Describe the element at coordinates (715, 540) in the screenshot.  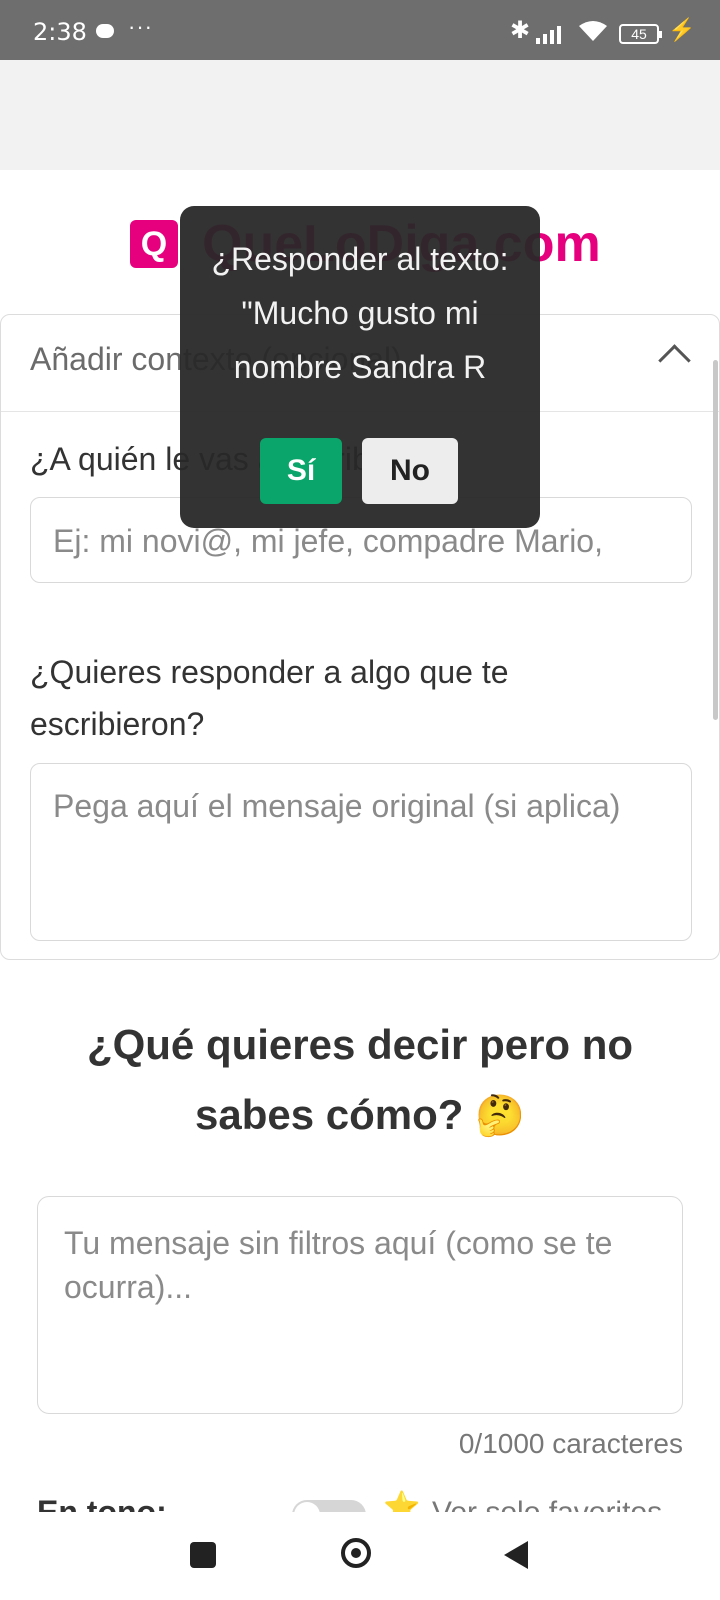
I see `scrollbar` at that location.